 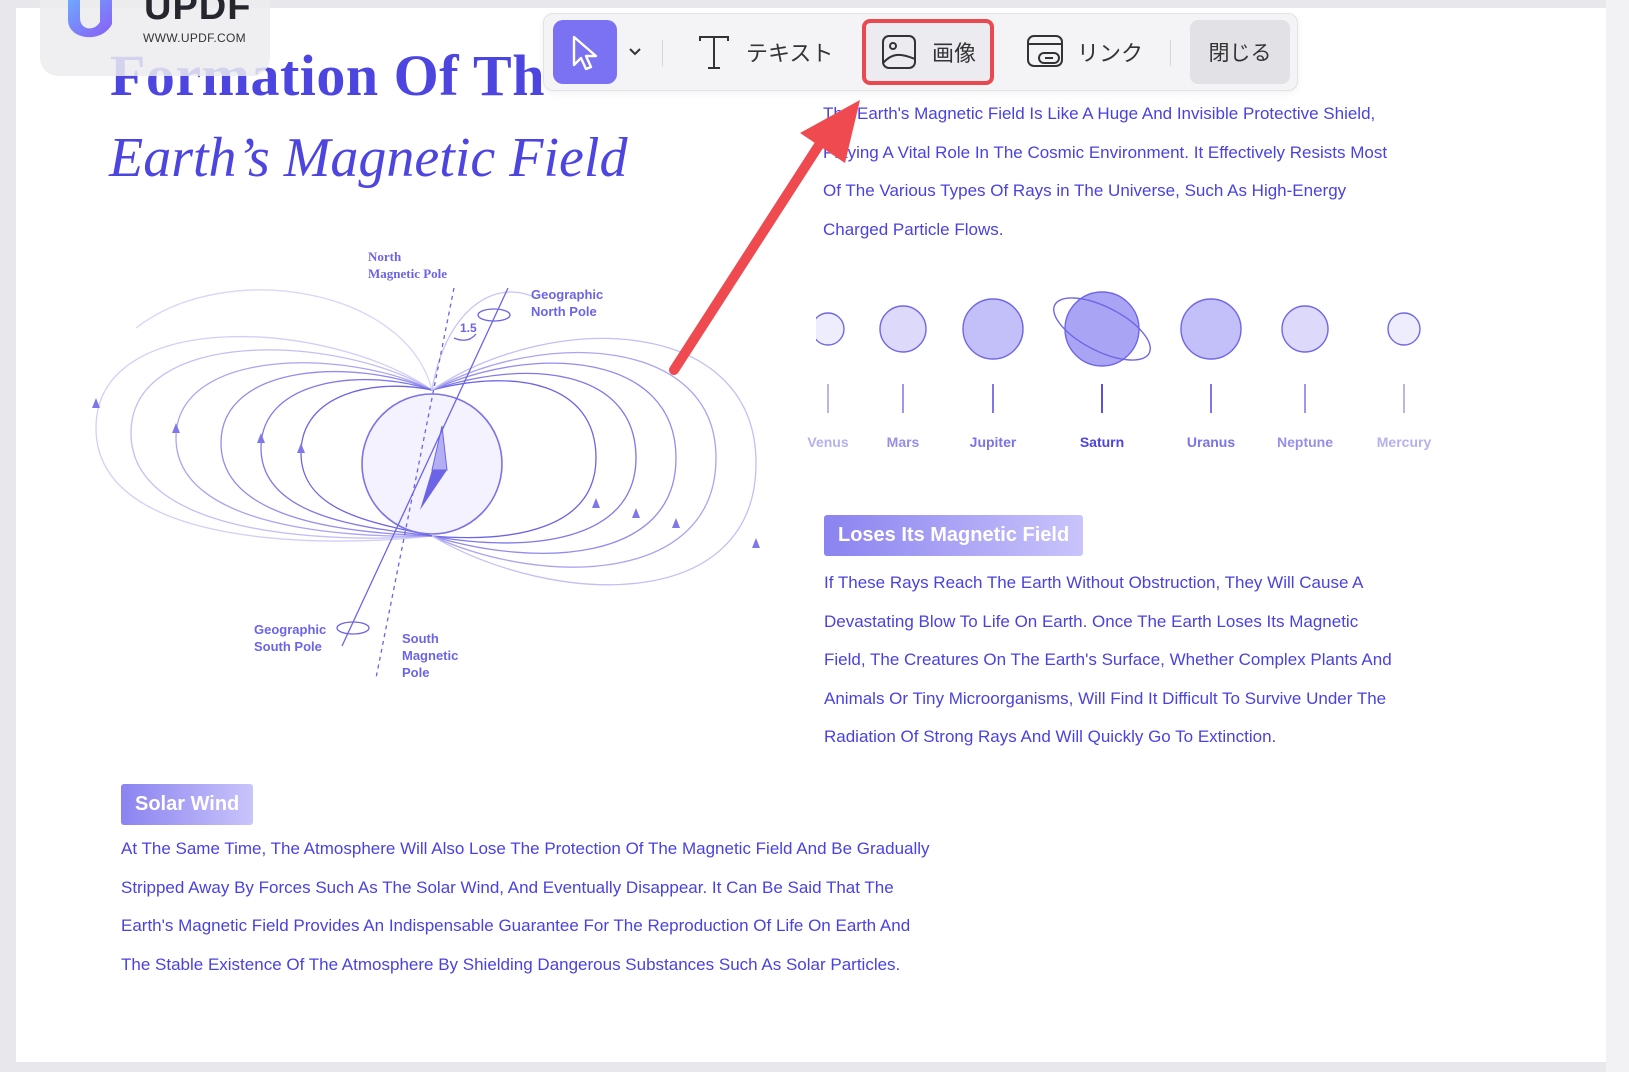 I want to click on annotation-arrow, so click(x=764, y=237).